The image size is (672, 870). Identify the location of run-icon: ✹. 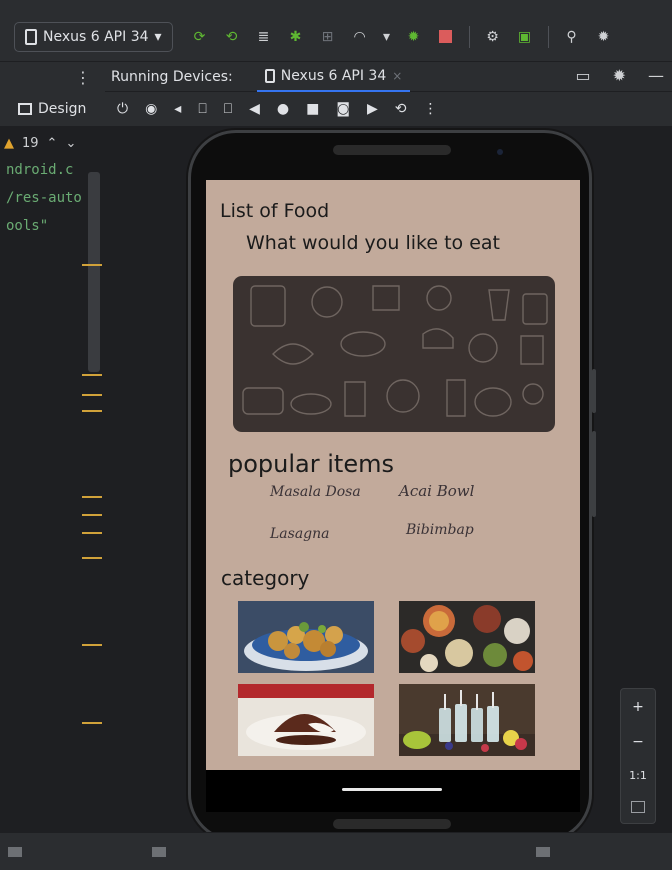
(414, 37).